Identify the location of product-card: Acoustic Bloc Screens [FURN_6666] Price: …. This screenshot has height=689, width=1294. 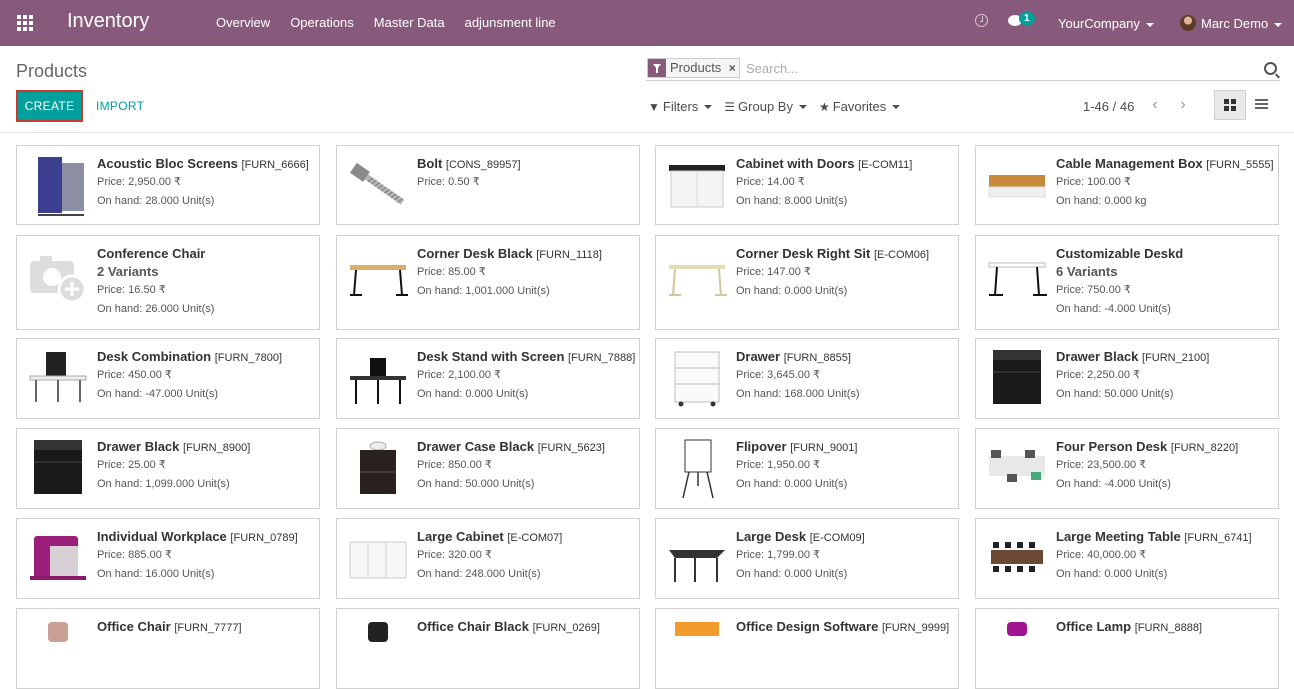
(168, 185).